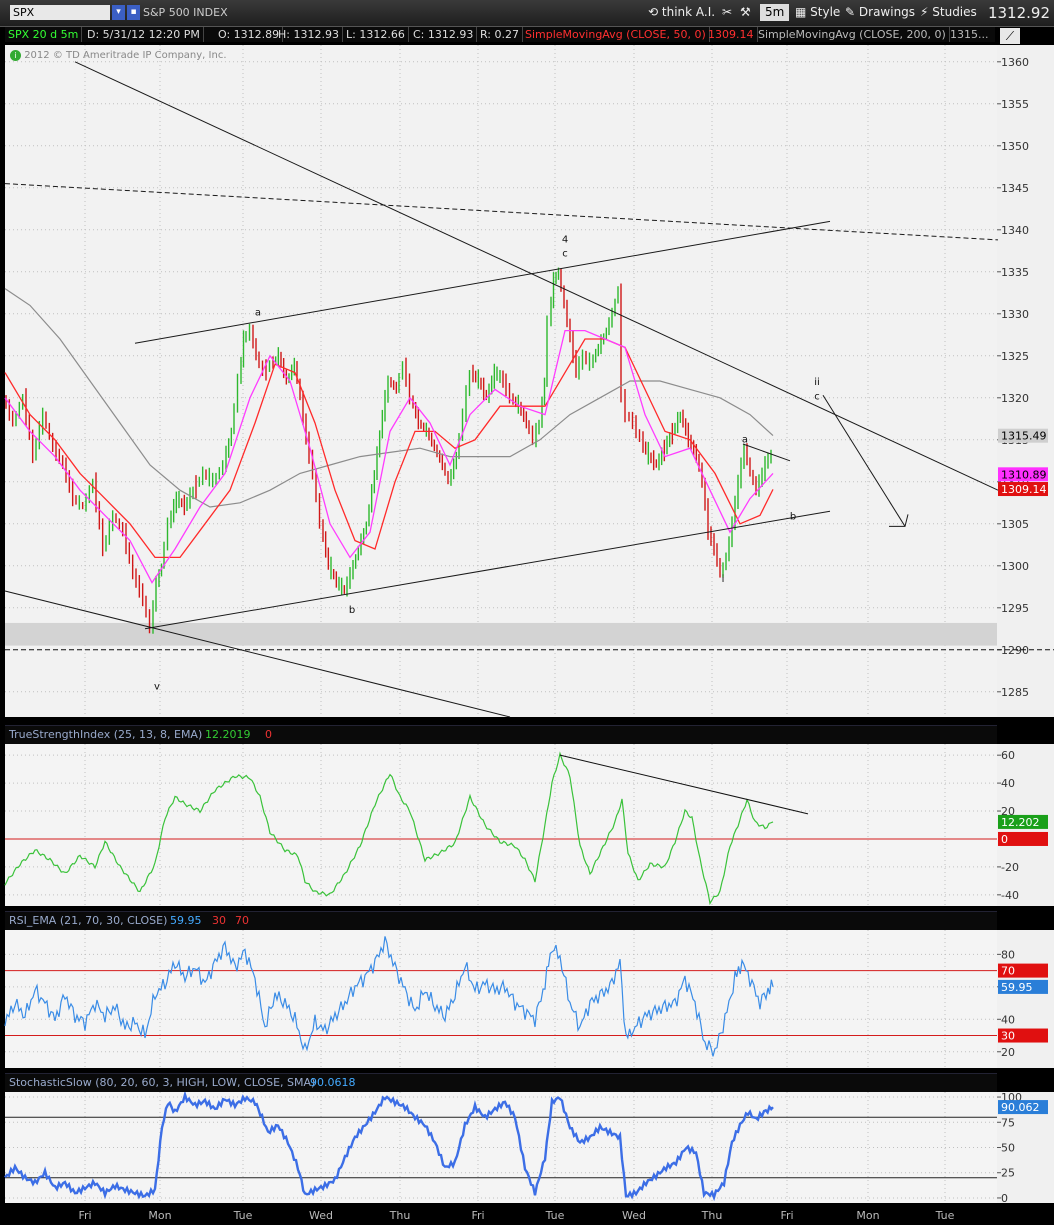  What do you see at coordinates (1015, 62) in the screenshot?
I see `price-tick-label: 1360` at bounding box center [1015, 62].